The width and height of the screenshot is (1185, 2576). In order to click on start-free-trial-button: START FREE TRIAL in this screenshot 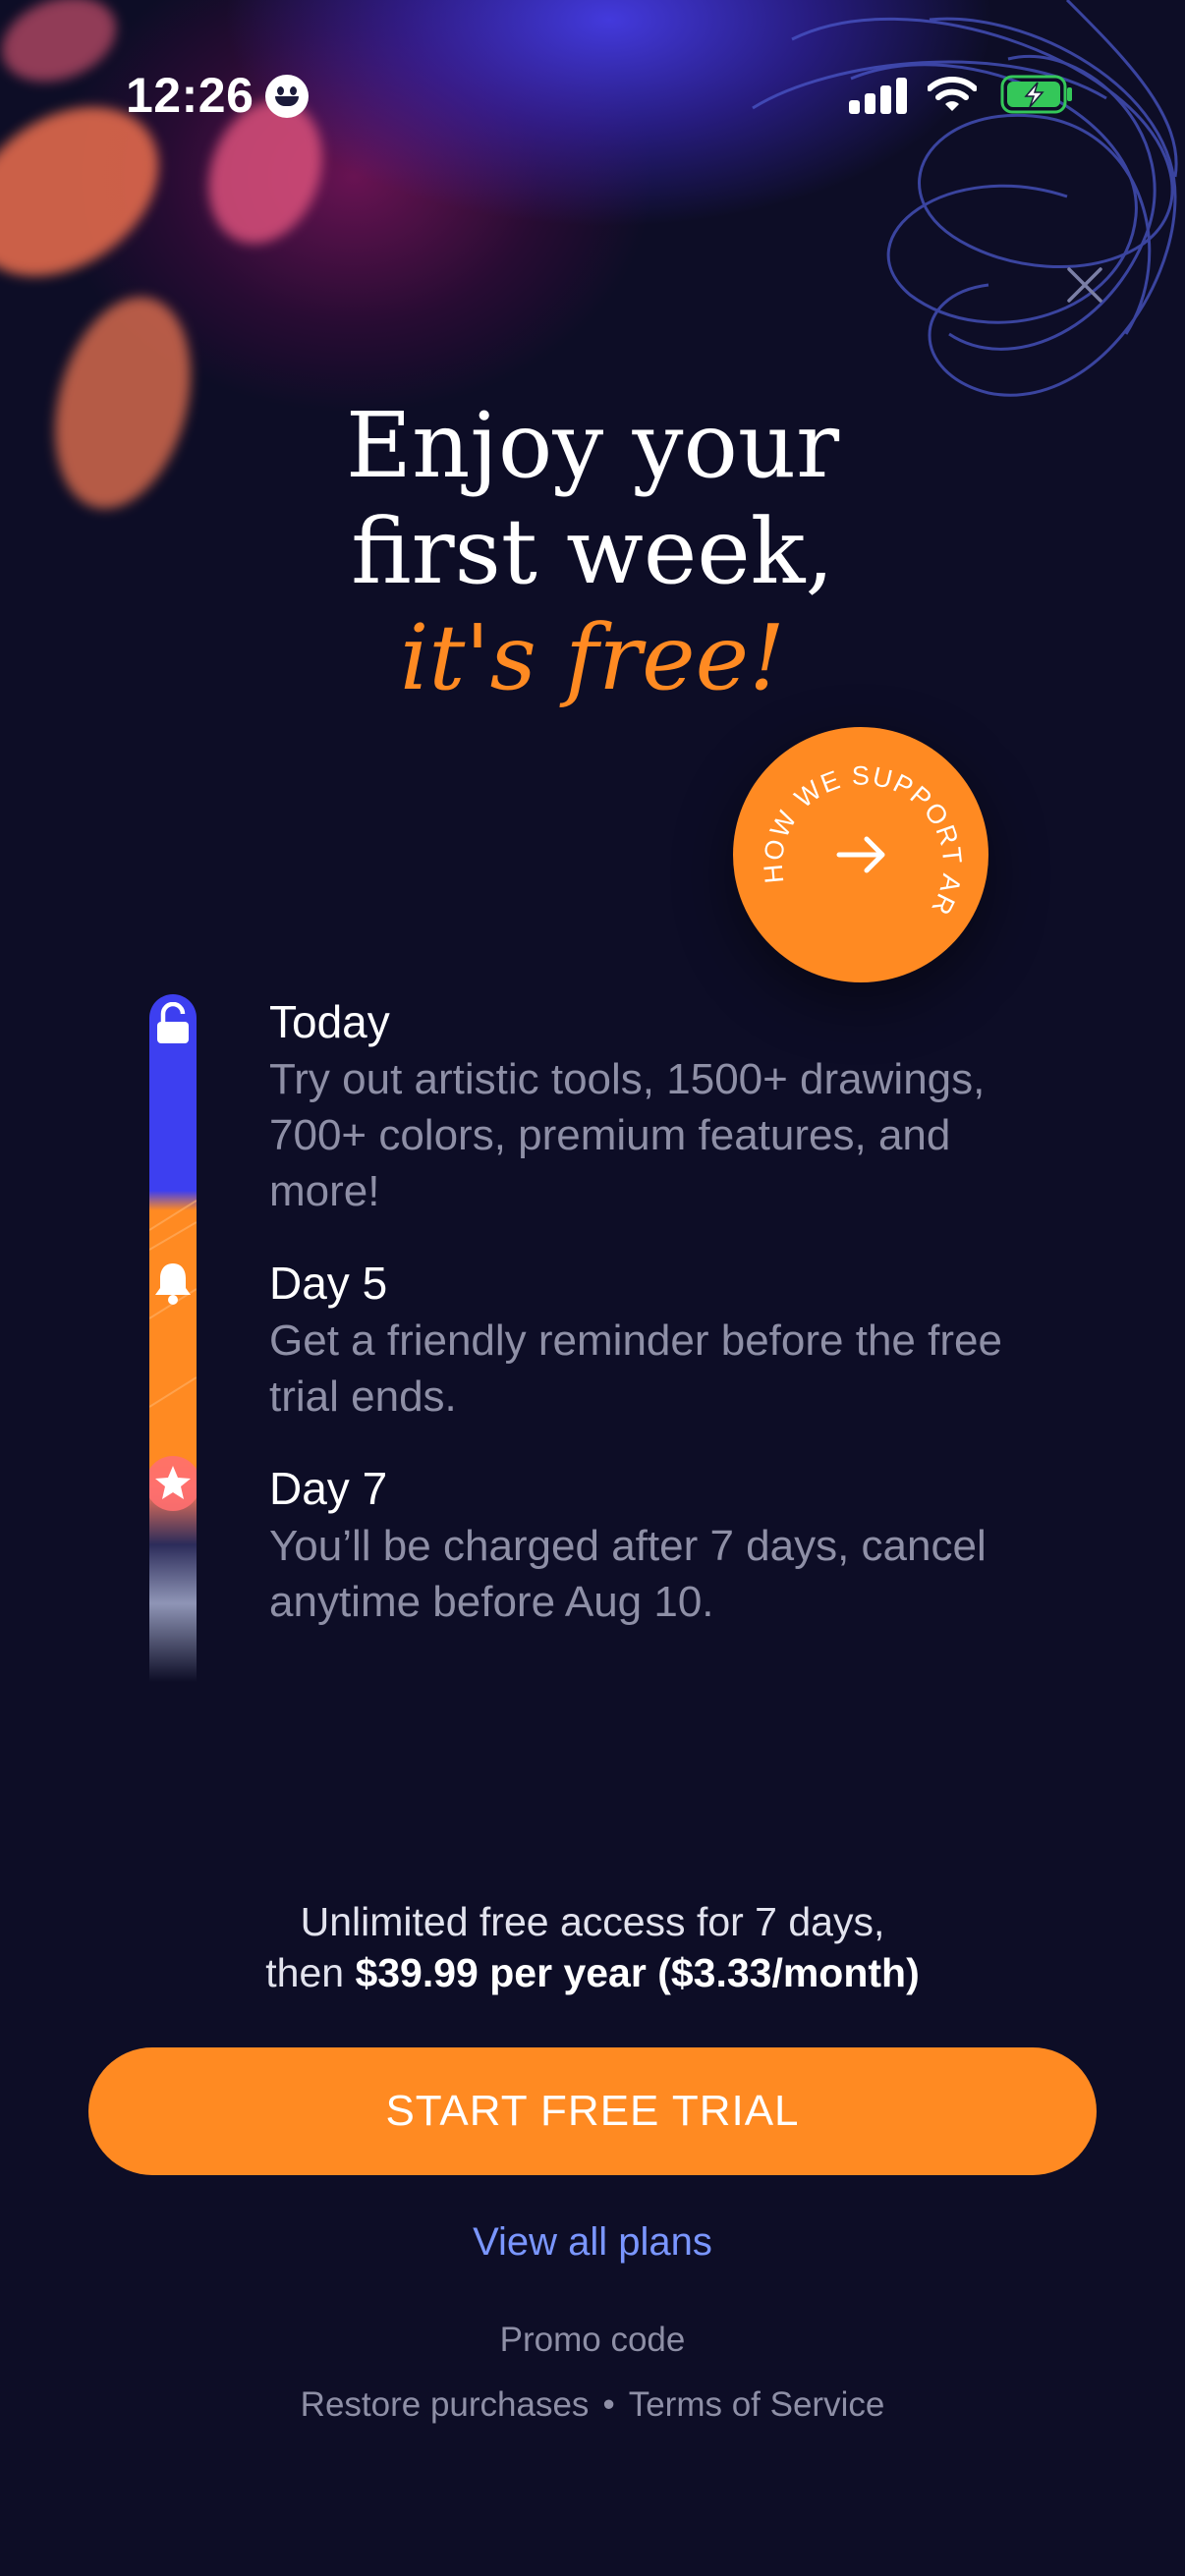, I will do `click(592, 2111)`.